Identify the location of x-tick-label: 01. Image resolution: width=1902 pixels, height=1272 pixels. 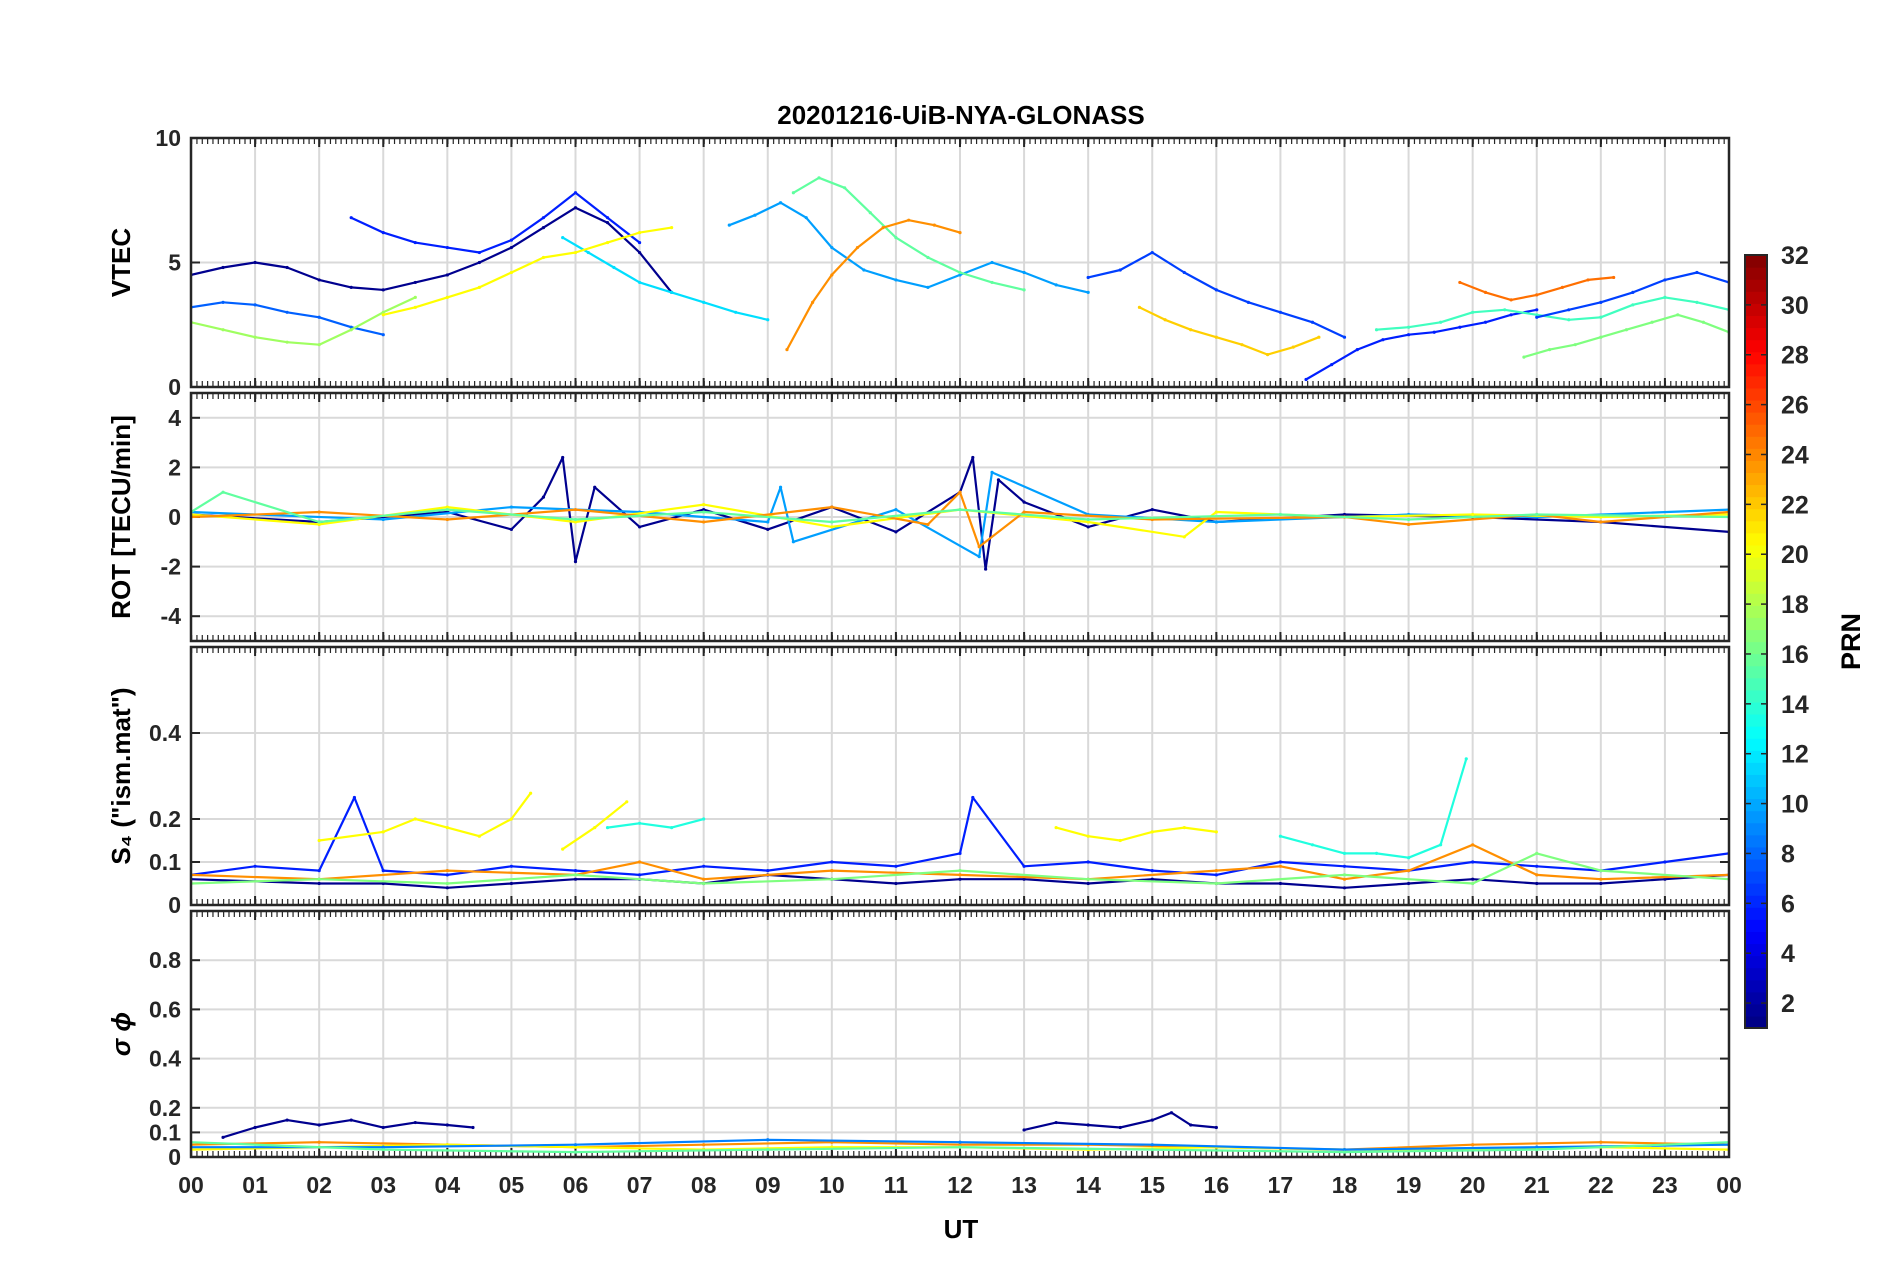
(255, 1185).